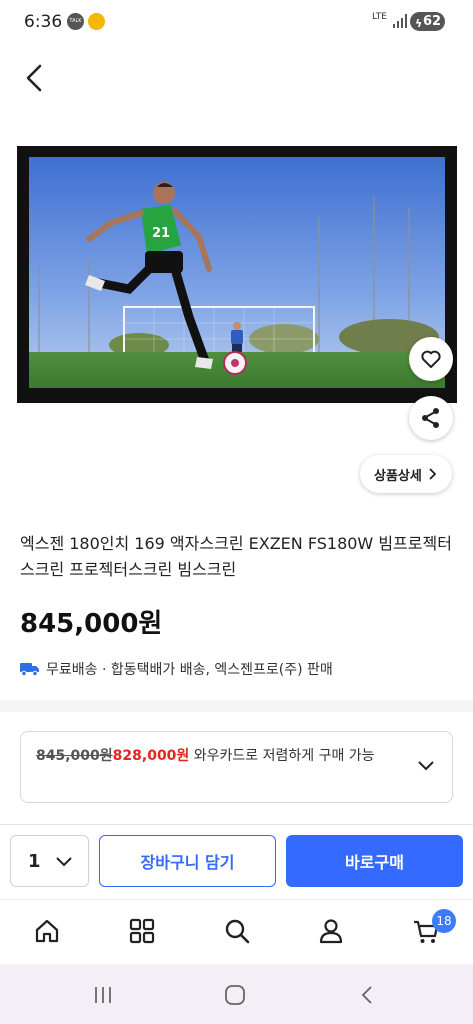  I want to click on heart-icon, so click(431, 359).